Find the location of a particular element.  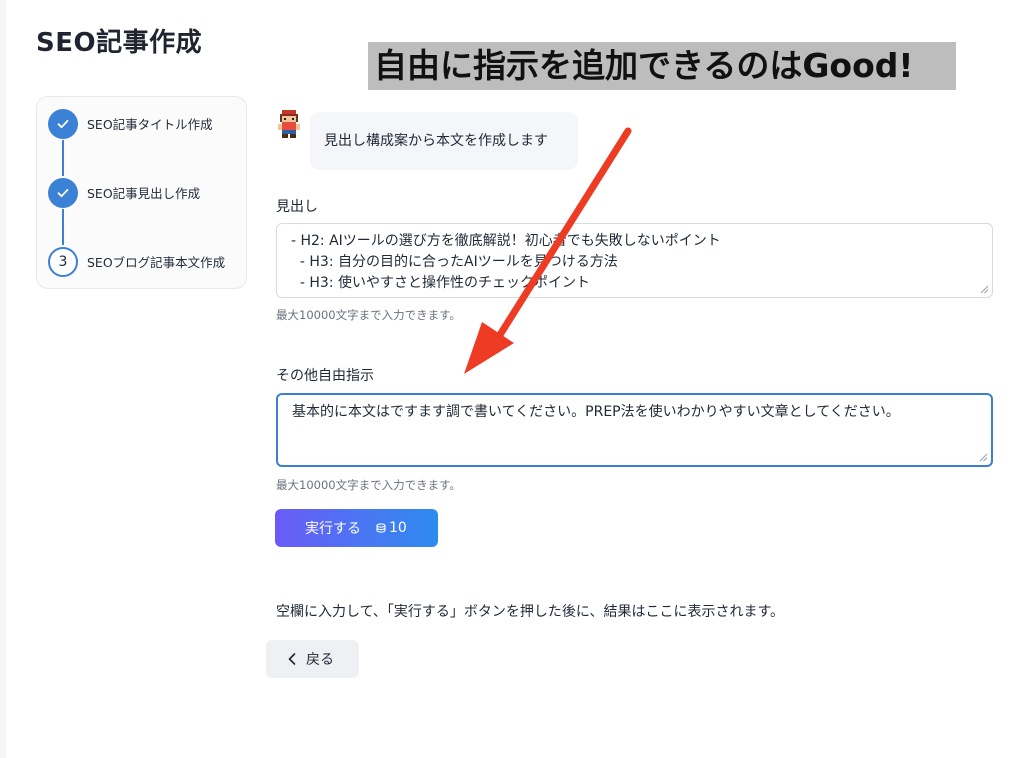

step-headings: SEO記事見出し作成 is located at coordinates (145, 194).